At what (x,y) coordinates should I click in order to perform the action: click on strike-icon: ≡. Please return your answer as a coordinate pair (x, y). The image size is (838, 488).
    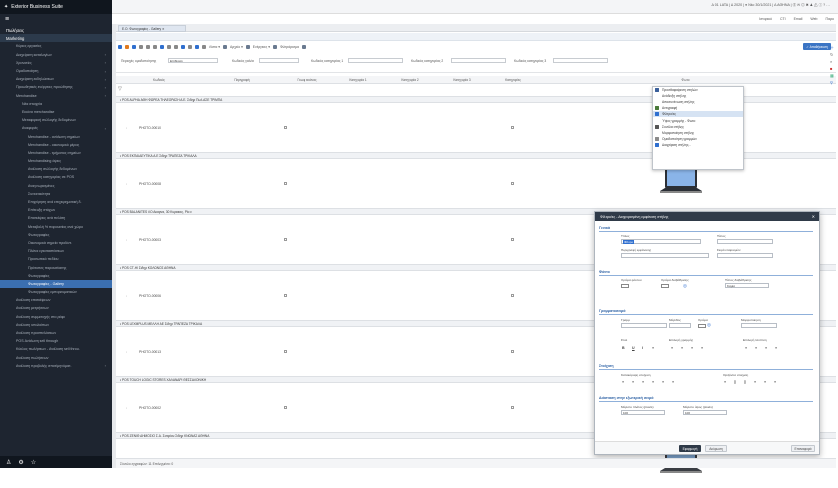
    Looking at the image, I should click on (653, 348).